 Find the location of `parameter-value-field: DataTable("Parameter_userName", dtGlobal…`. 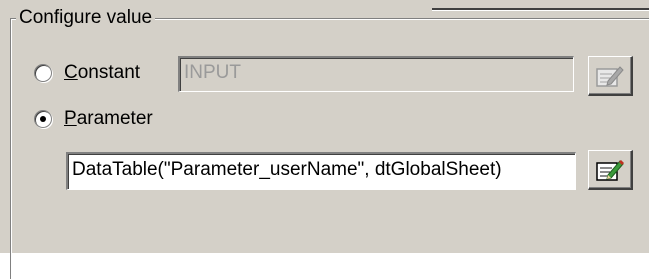

parameter-value-field: DataTable("Parameter_userName", dtGlobal… is located at coordinates (321, 171).